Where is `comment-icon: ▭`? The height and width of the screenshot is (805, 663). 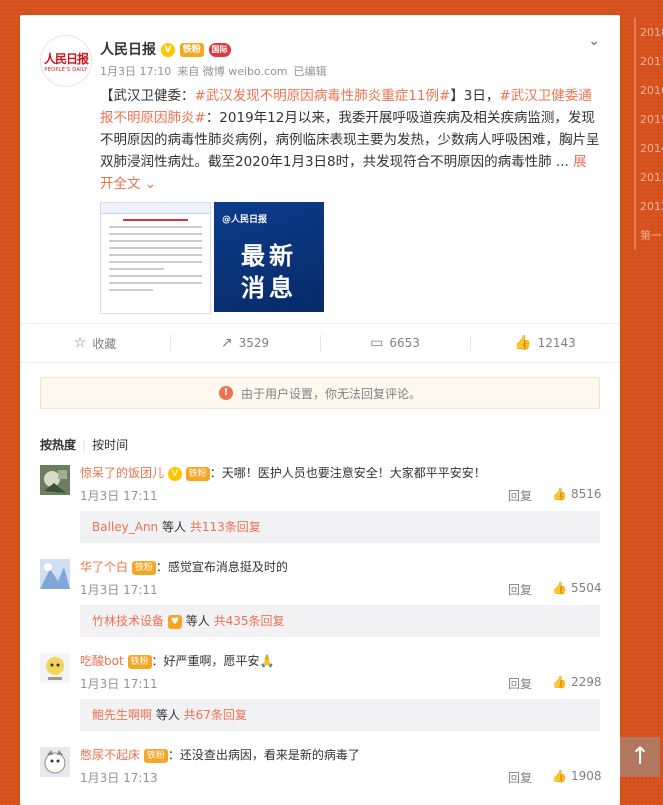
comment-icon: ▭ is located at coordinates (377, 343).